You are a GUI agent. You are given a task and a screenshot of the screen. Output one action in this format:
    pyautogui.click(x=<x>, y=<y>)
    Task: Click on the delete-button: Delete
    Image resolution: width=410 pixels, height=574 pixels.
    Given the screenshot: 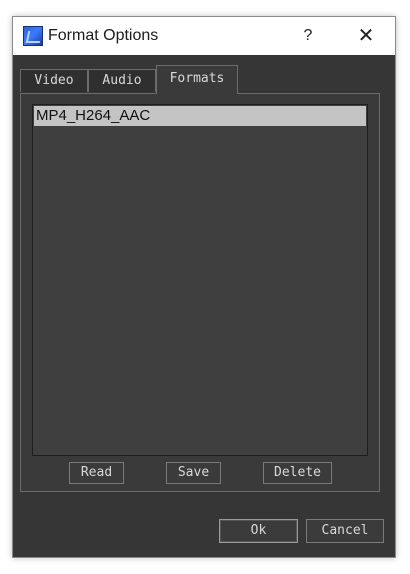 What is the action you would take?
    pyautogui.click(x=297, y=473)
    